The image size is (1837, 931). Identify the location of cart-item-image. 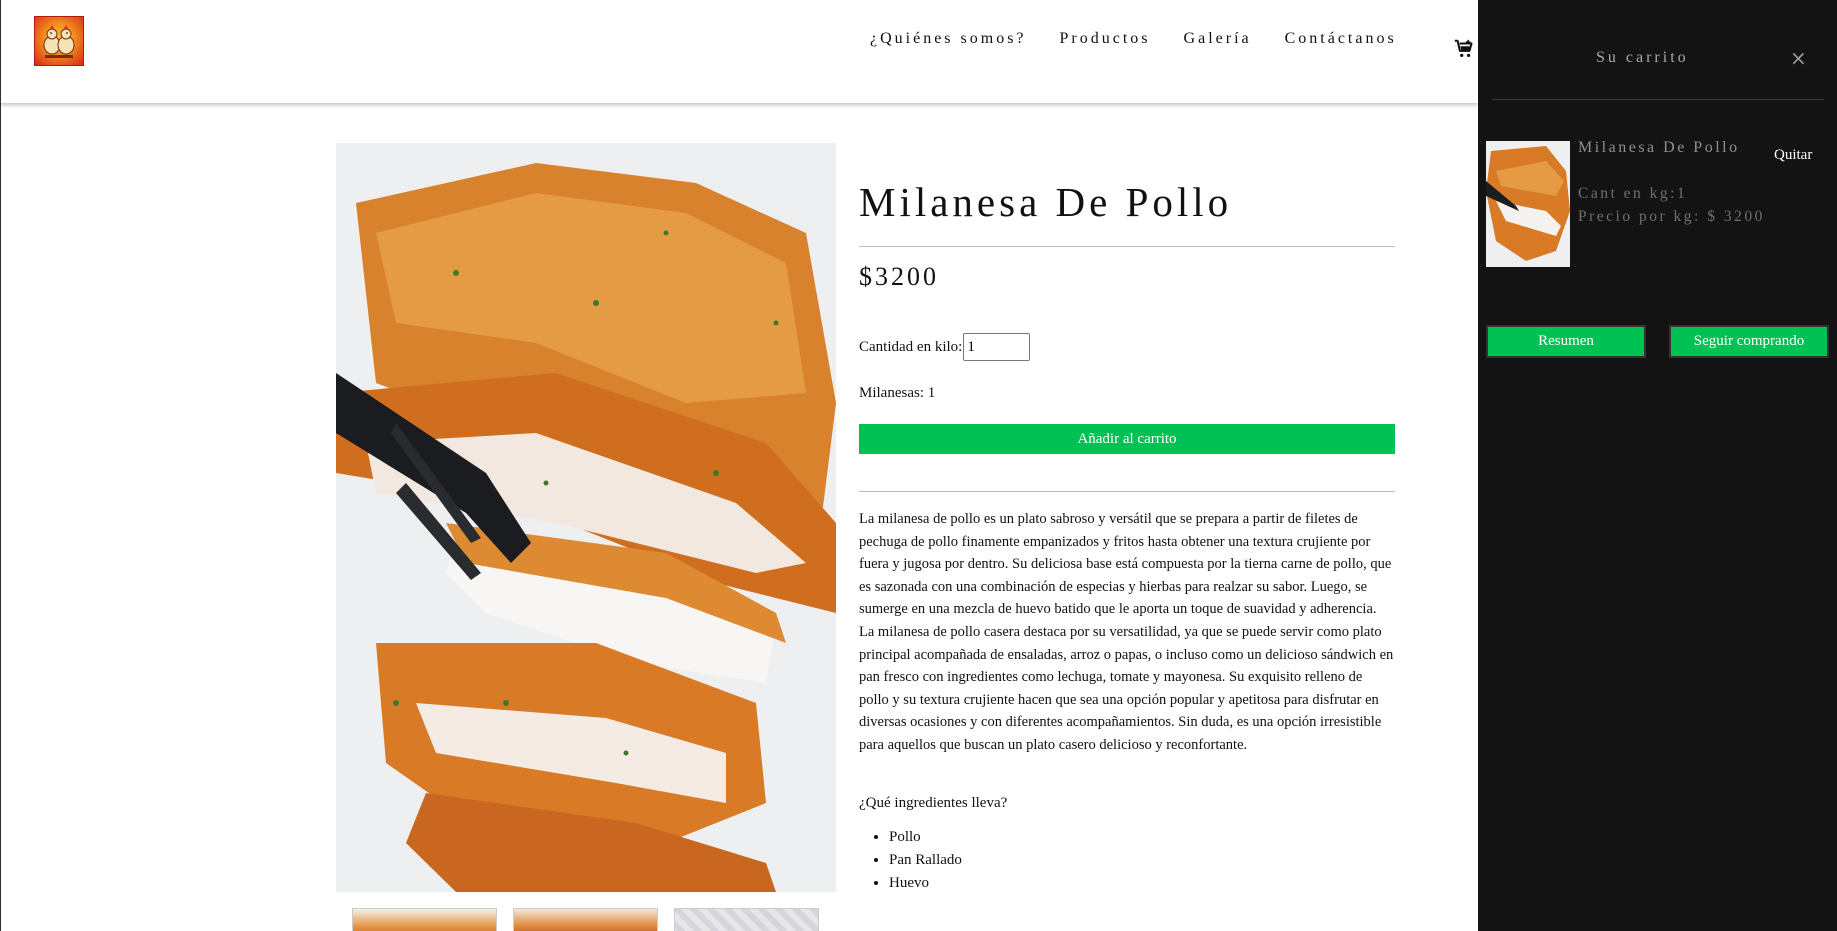
(1528, 204).